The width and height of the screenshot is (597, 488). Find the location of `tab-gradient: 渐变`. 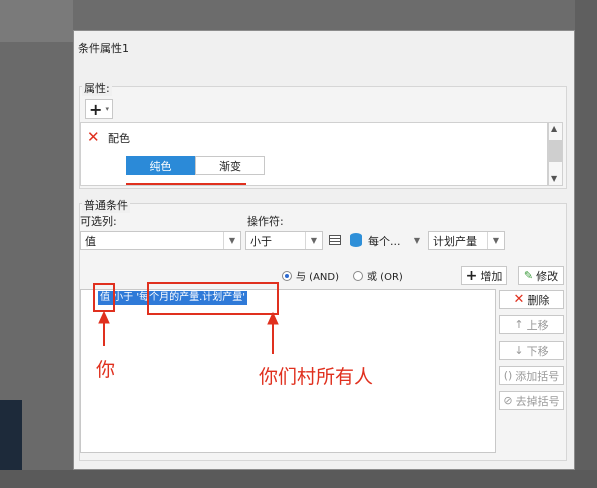

tab-gradient: 渐变 is located at coordinates (230, 165).